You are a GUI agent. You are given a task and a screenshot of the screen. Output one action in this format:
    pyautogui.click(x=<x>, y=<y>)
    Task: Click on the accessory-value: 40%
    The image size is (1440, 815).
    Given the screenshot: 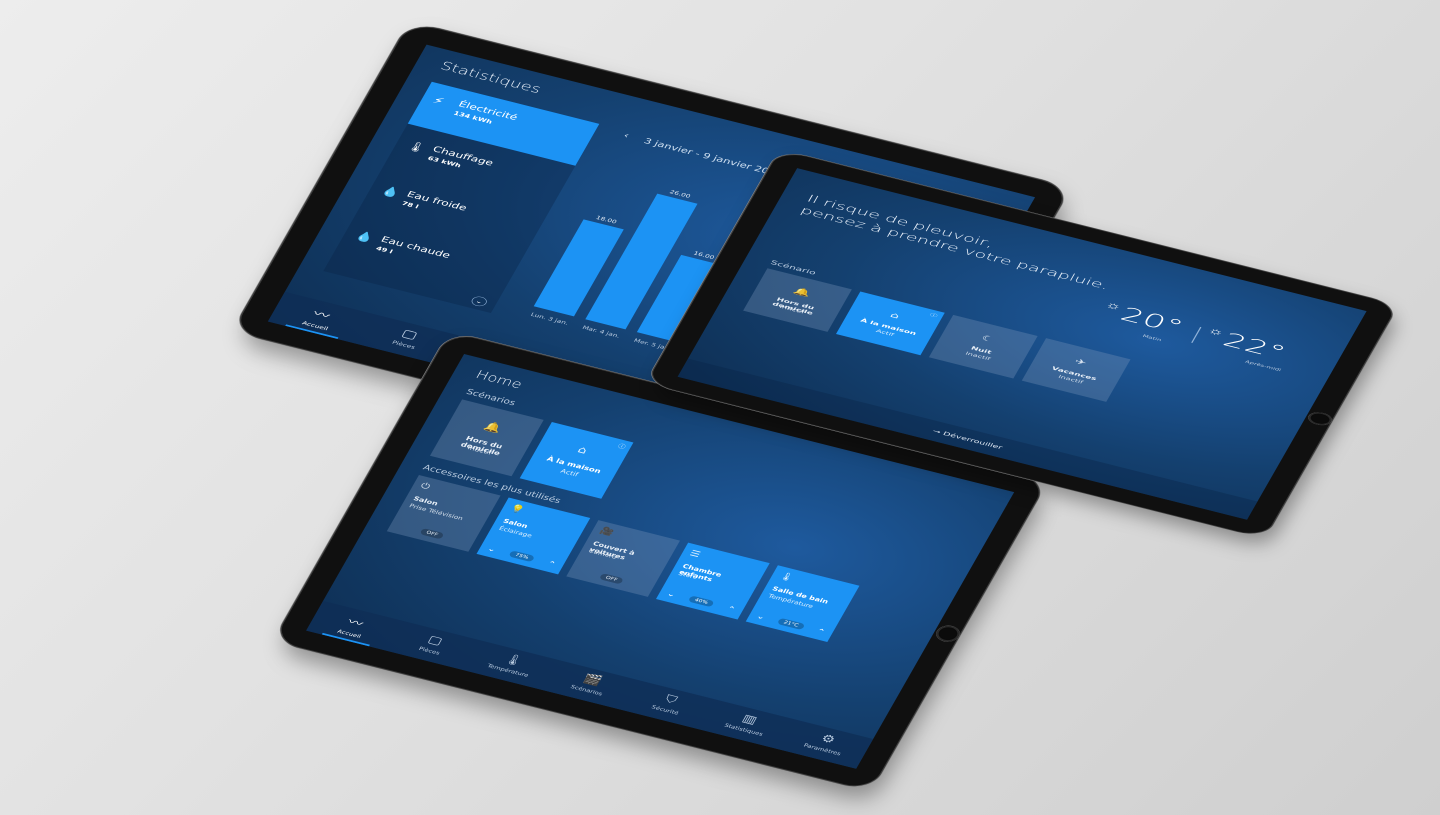 What is the action you would take?
    pyautogui.click(x=701, y=601)
    